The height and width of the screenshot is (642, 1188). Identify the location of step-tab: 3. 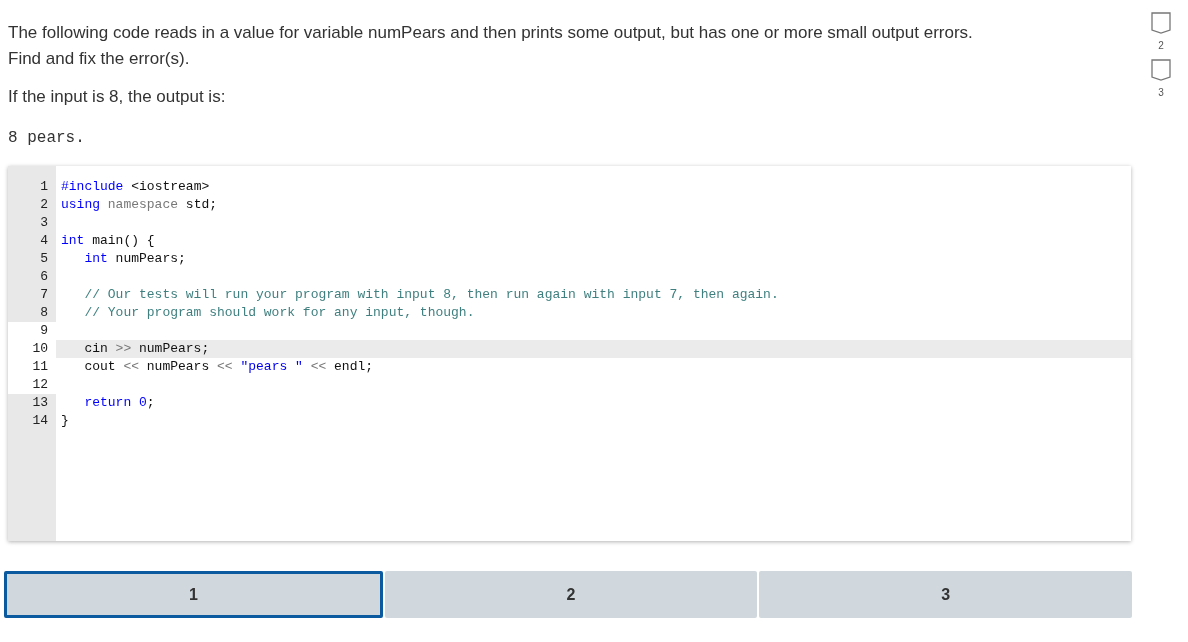
(945, 594).